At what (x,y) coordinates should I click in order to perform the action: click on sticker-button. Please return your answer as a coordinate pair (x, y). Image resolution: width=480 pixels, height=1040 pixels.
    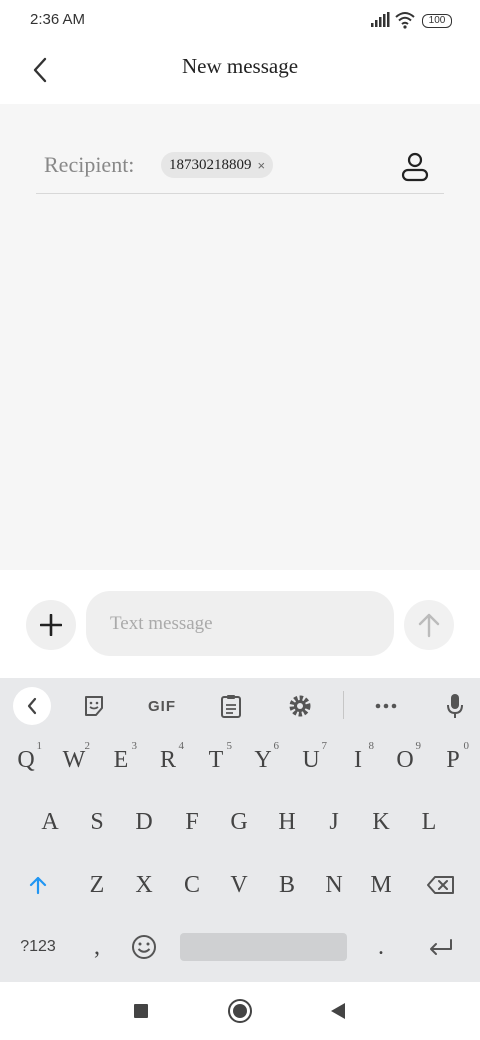
    Looking at the image, I should click on (94, 706).